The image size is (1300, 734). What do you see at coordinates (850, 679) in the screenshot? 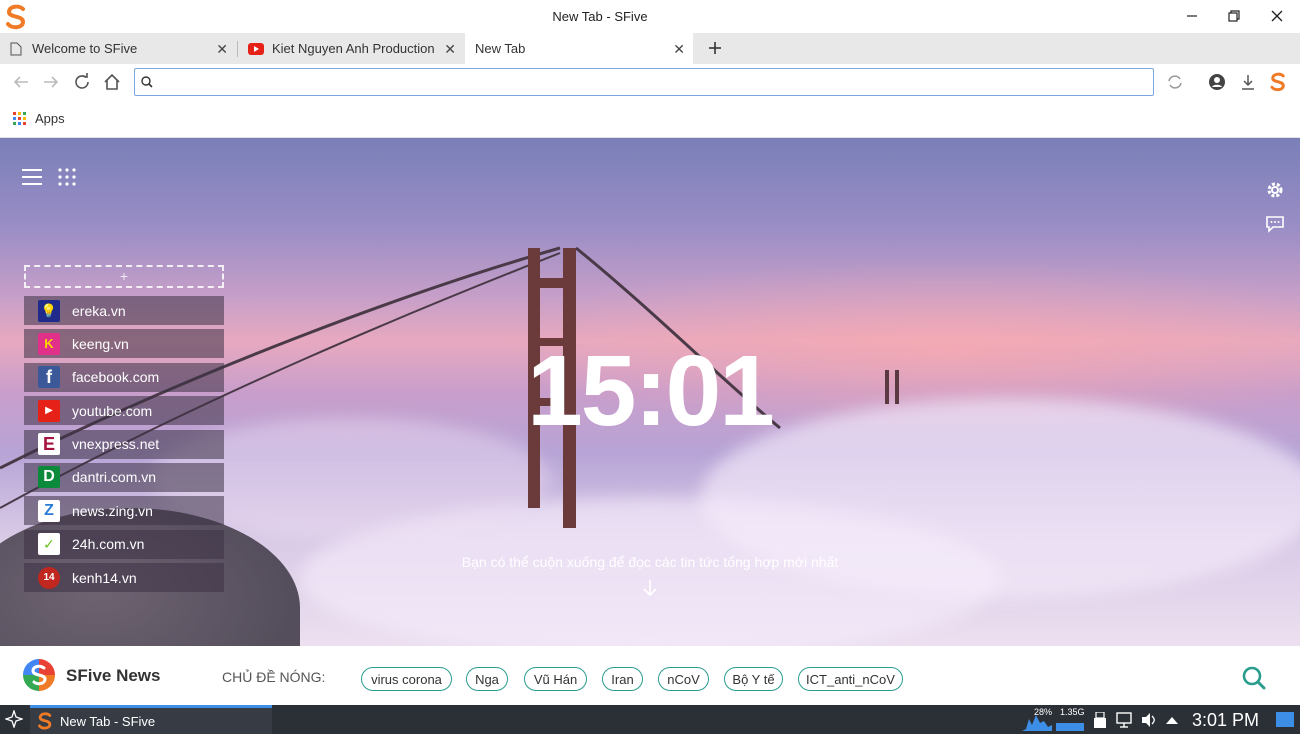
I see `topic-chip: ICT_anti_nCoV` at bounding box center [850, 679].